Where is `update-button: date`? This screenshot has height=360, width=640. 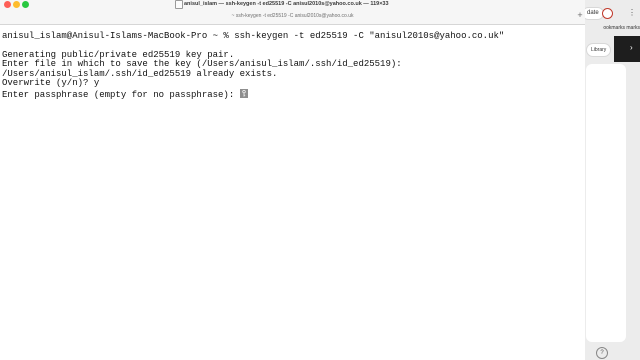
update-button: date is located at coordinates (593, 13).